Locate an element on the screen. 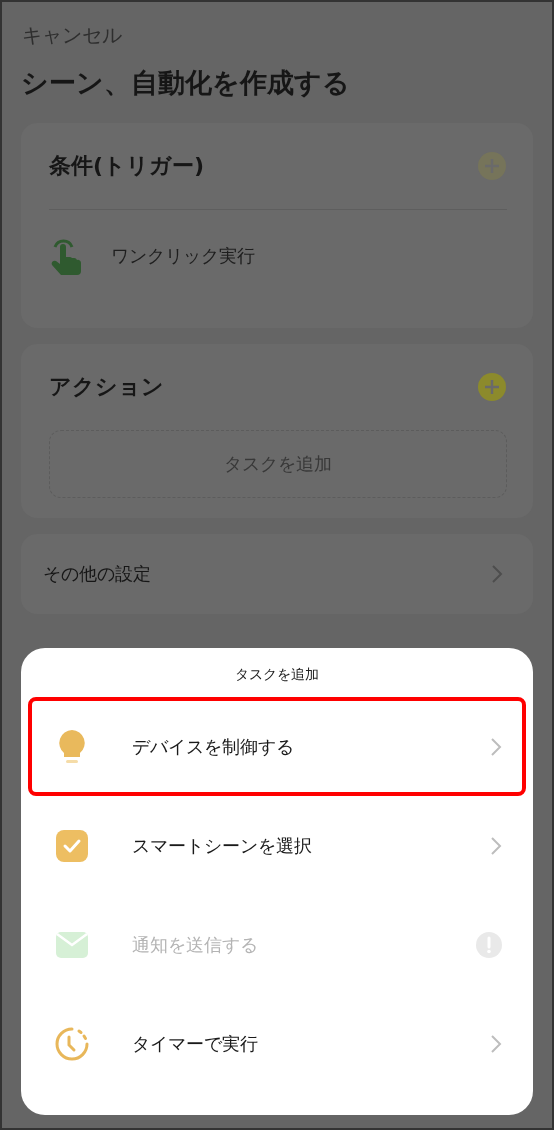 Image resolution: width=554 pixels, height=1130 pixels. trigger-label: ワンクリック実行 is located at coordinates (183, 256).